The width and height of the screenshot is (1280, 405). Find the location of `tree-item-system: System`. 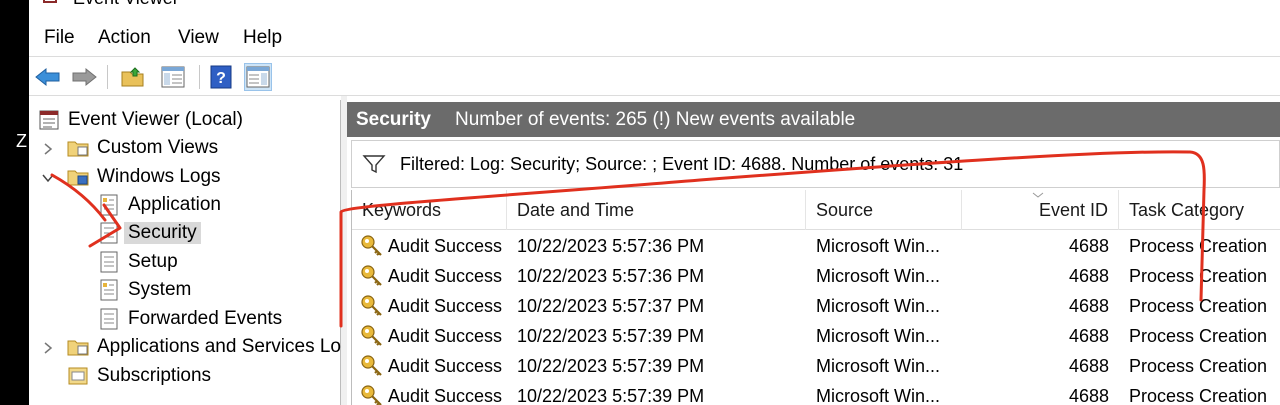

tree-item-system: System is located at coordinates (144, 290).